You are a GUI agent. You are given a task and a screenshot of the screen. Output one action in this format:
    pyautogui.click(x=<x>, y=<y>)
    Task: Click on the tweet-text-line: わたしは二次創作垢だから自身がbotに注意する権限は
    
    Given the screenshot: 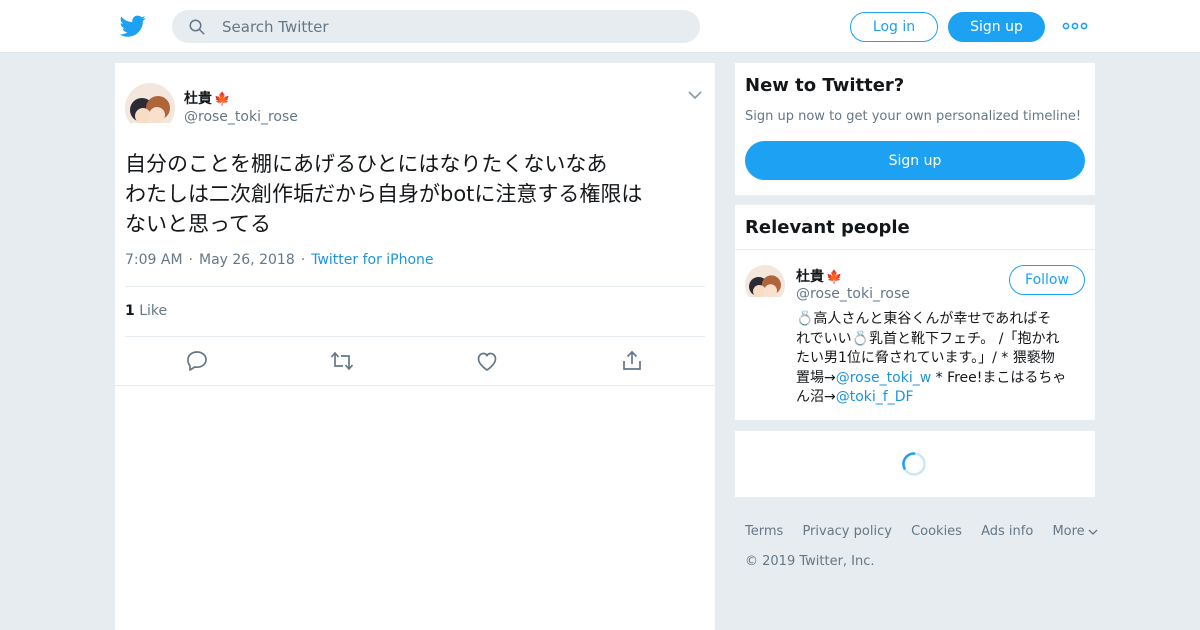 What is the action you would take?
    pyautogui.click(x=384, y=194)
    